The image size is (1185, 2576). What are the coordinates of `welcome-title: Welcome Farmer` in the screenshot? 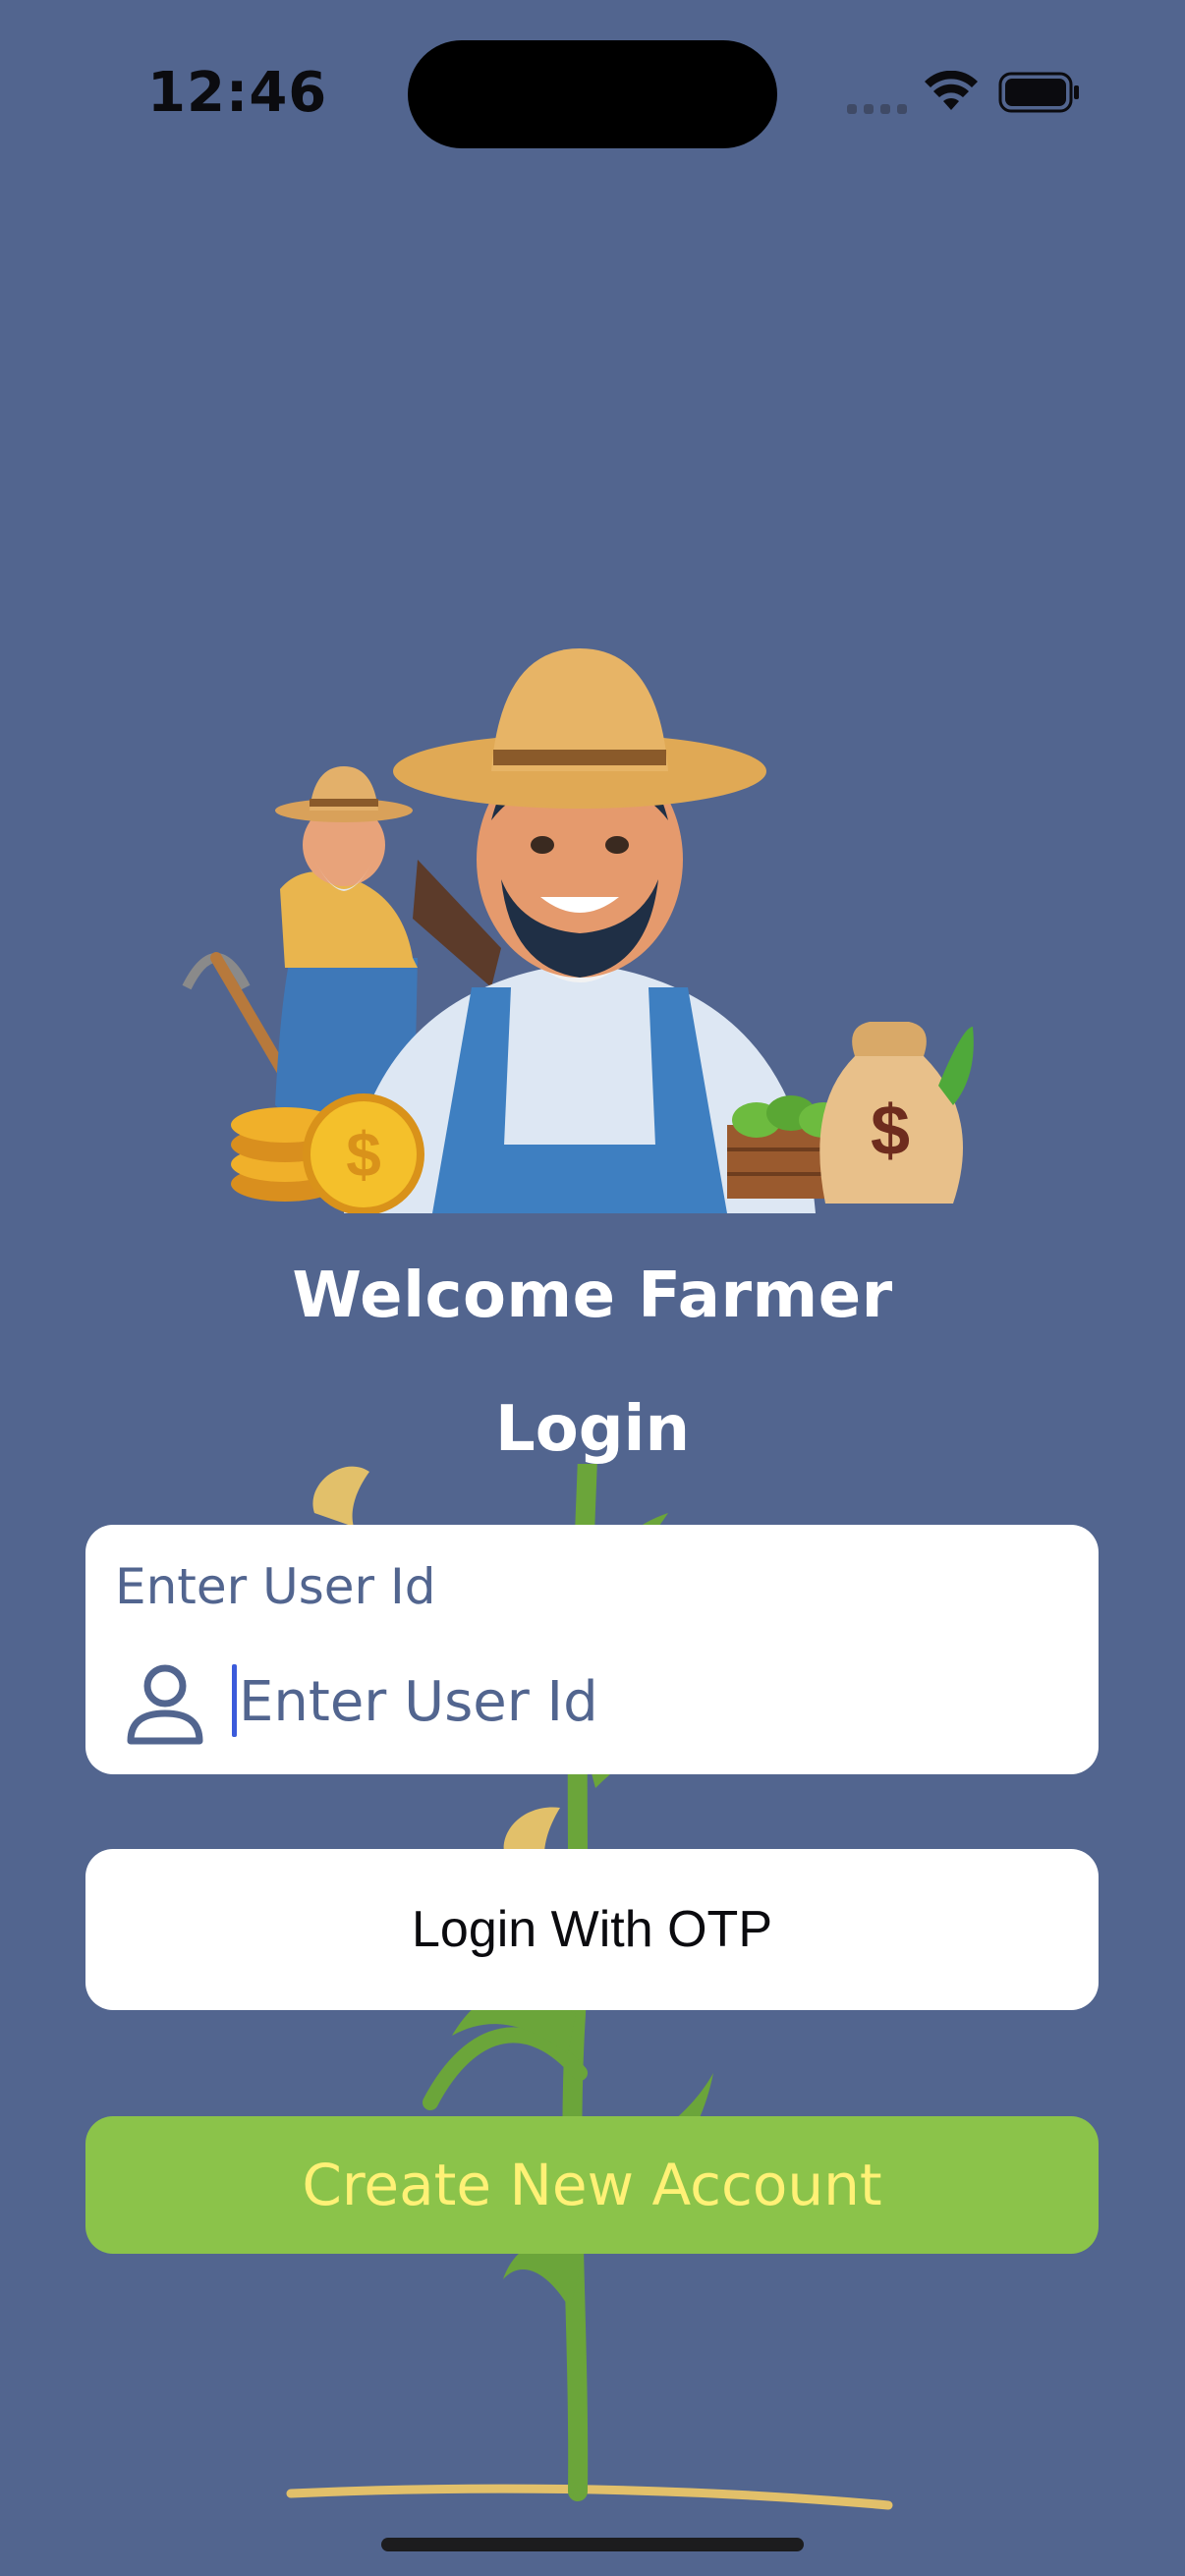 It's located at (592, 1296).